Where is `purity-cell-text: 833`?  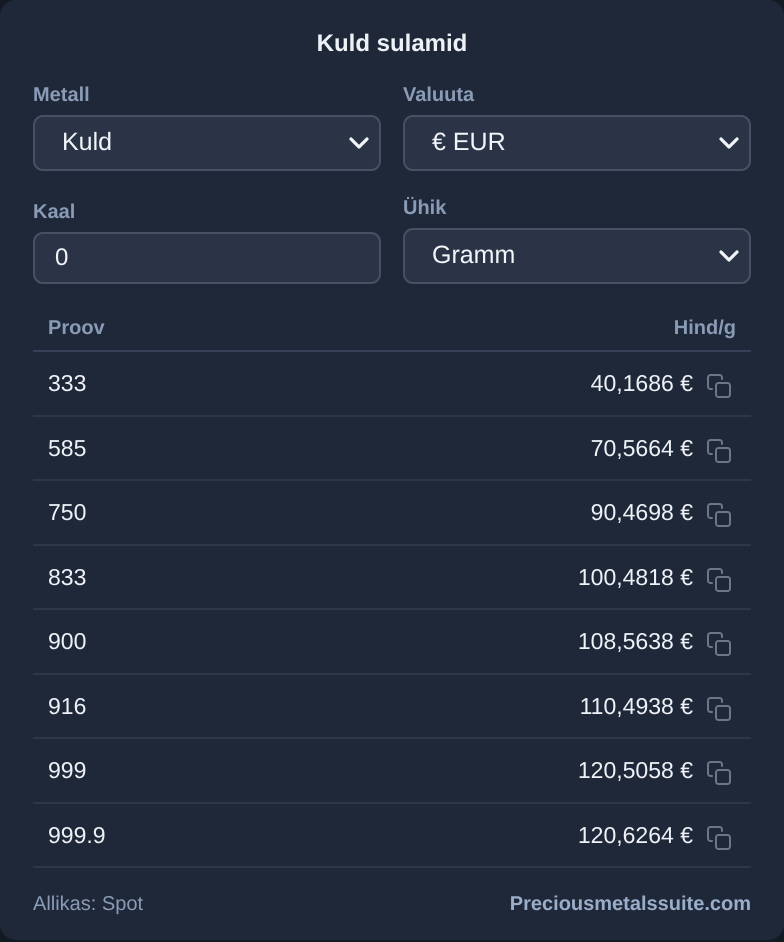 purity-cell-text: 833 is located at coordinates (67, 577).